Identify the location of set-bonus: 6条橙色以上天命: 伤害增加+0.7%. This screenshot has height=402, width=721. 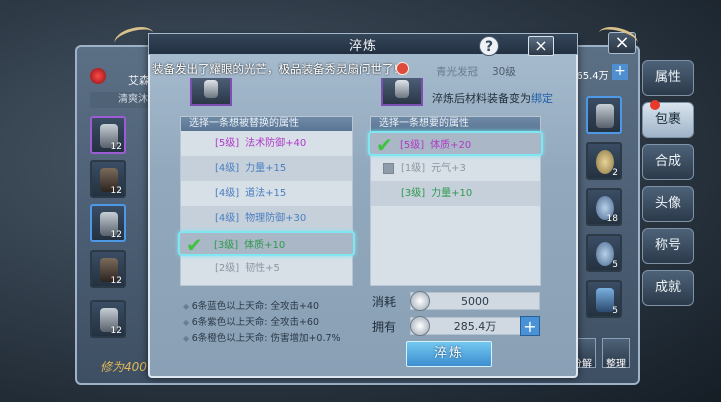
(262, 337).